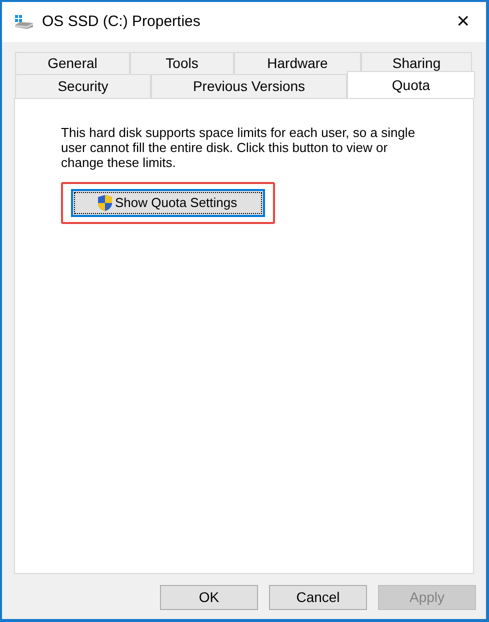 The width and height of the screenshot is (489, 622). Describe the element at coordinates (238, 147) in the screenshot. I see `description-text: This hard disk supports space limits for each user, so a single user cannot fill the entire disk. Click this button to view or change these limits.` at that location.